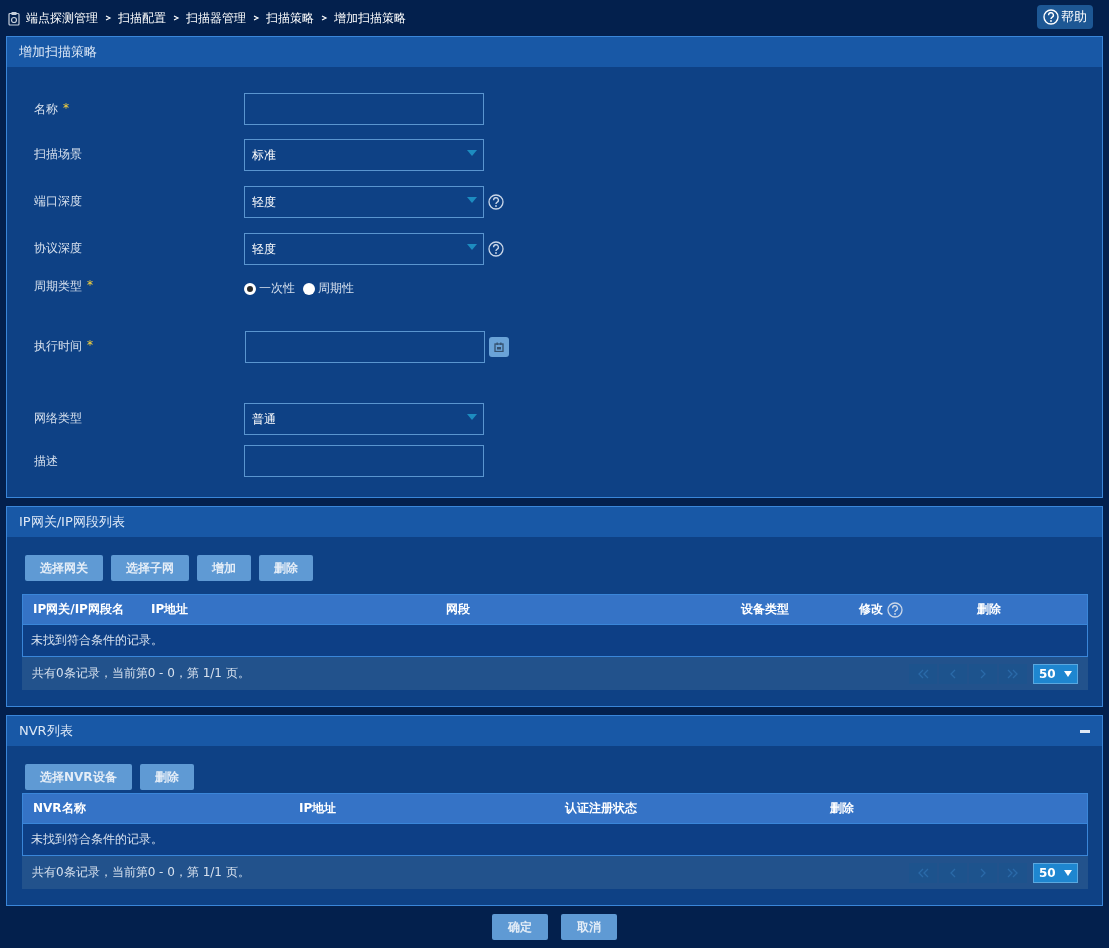 This screenshot has height=948, width=1109. What do you see at coordinates (59, 808) in the screenshot?
I see `column-header: NVR名称` at bounding box center [59, 808].